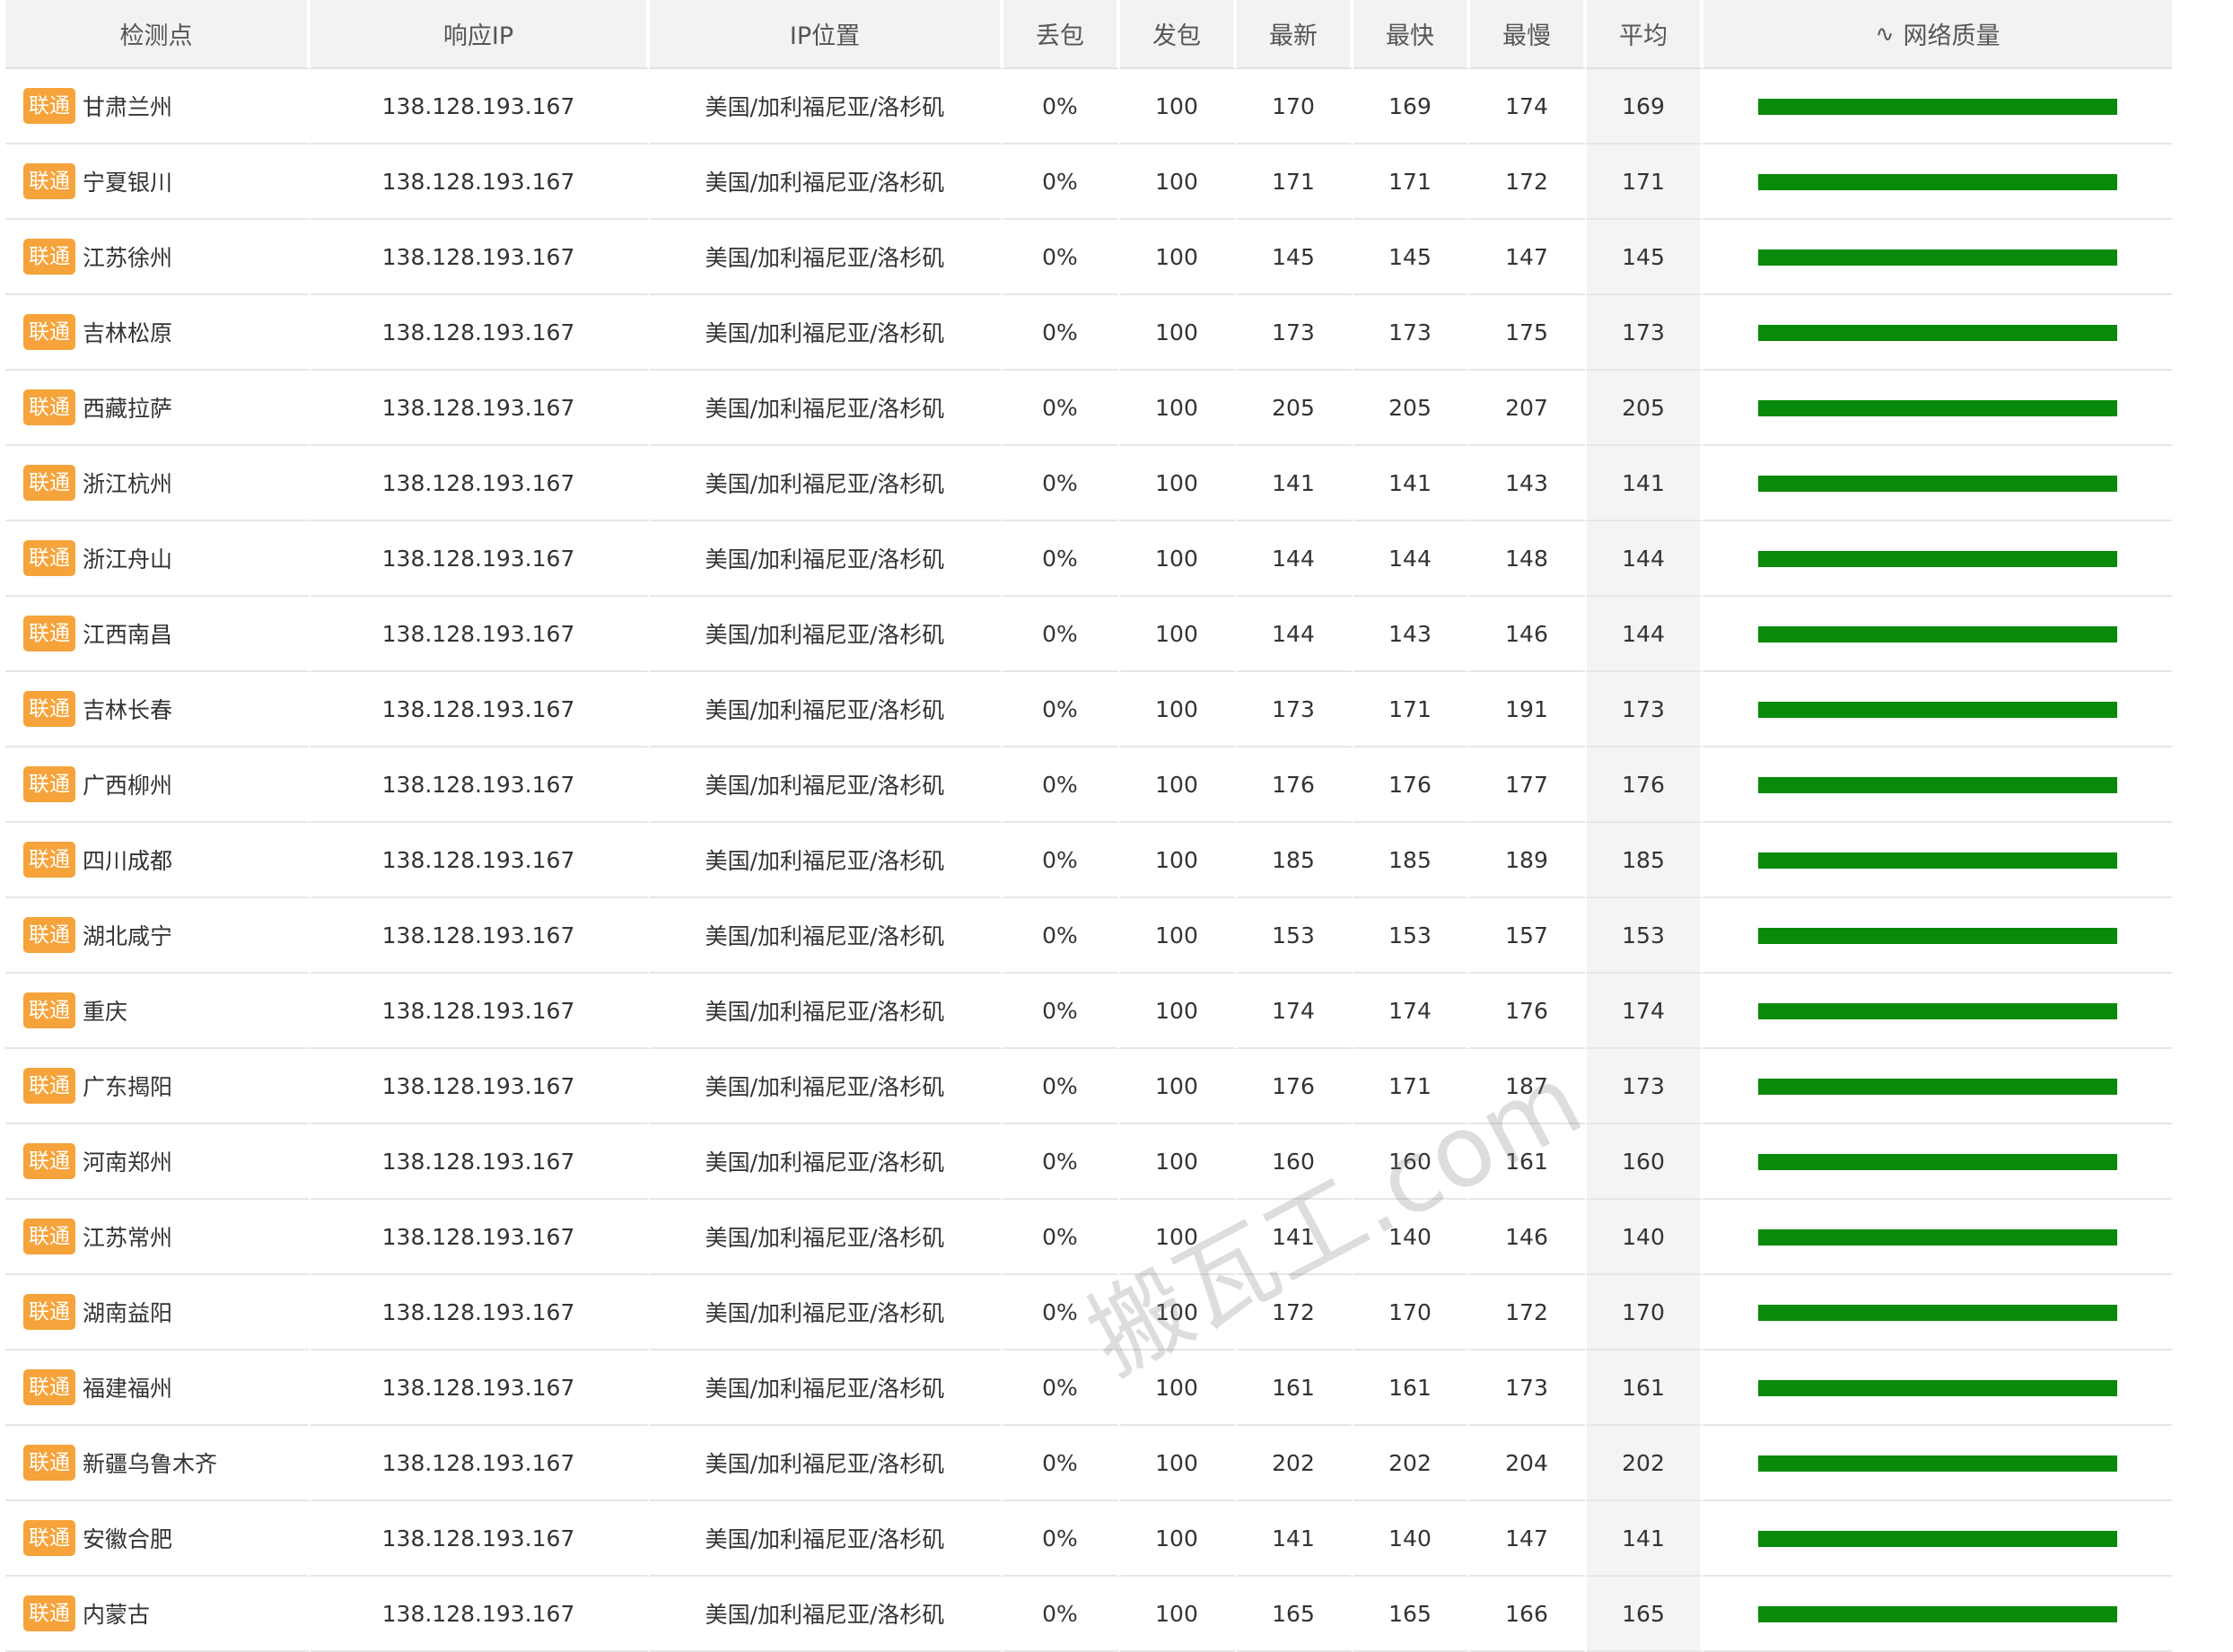  Describe the element at coordinates (128, 107) in the screenshot. I see `checkpoint-city: 甘肃兰州` at that location.